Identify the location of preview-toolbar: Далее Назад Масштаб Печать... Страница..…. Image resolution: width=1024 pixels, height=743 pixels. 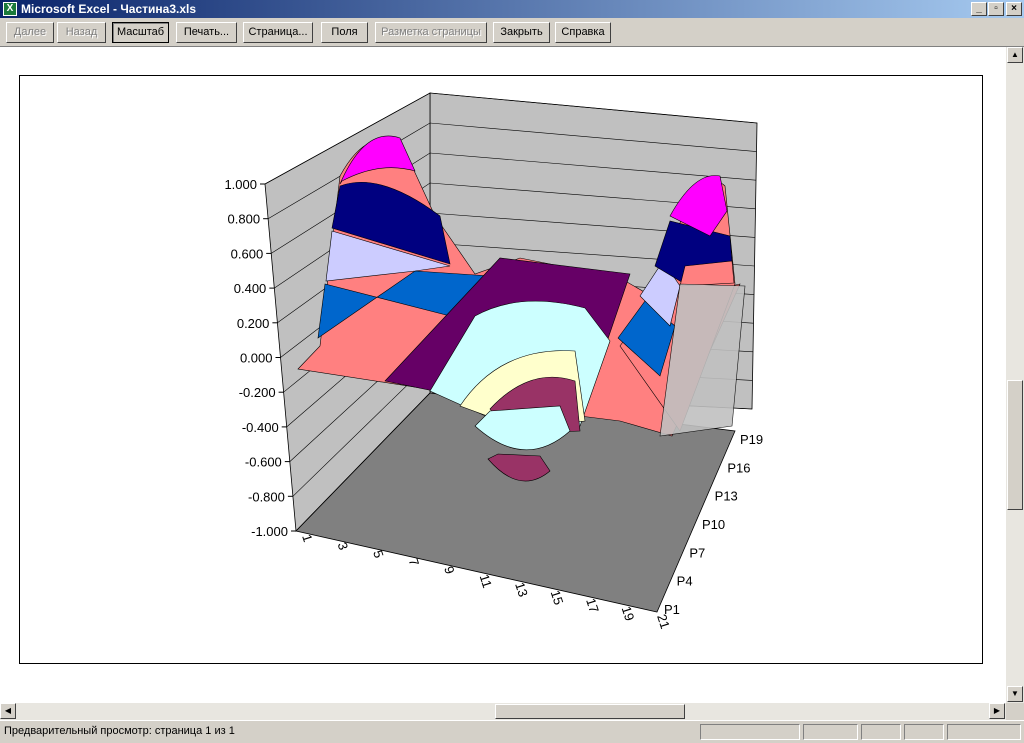
(512, 32).